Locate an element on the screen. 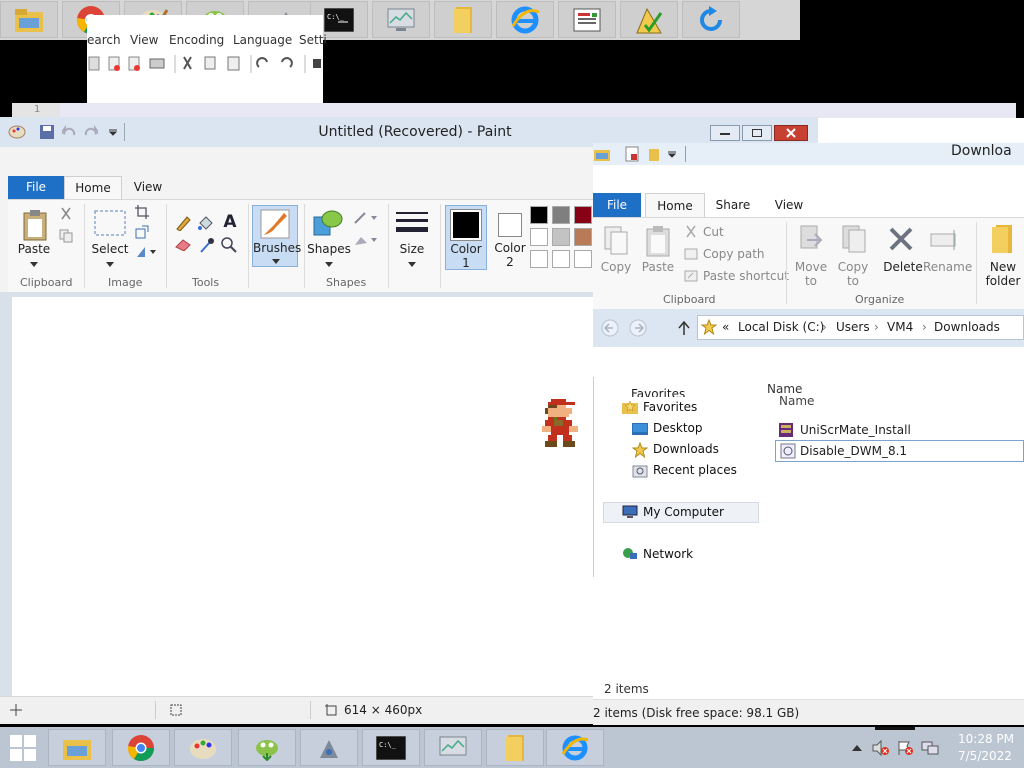  rename-icon is located at coordinates (945, 239).